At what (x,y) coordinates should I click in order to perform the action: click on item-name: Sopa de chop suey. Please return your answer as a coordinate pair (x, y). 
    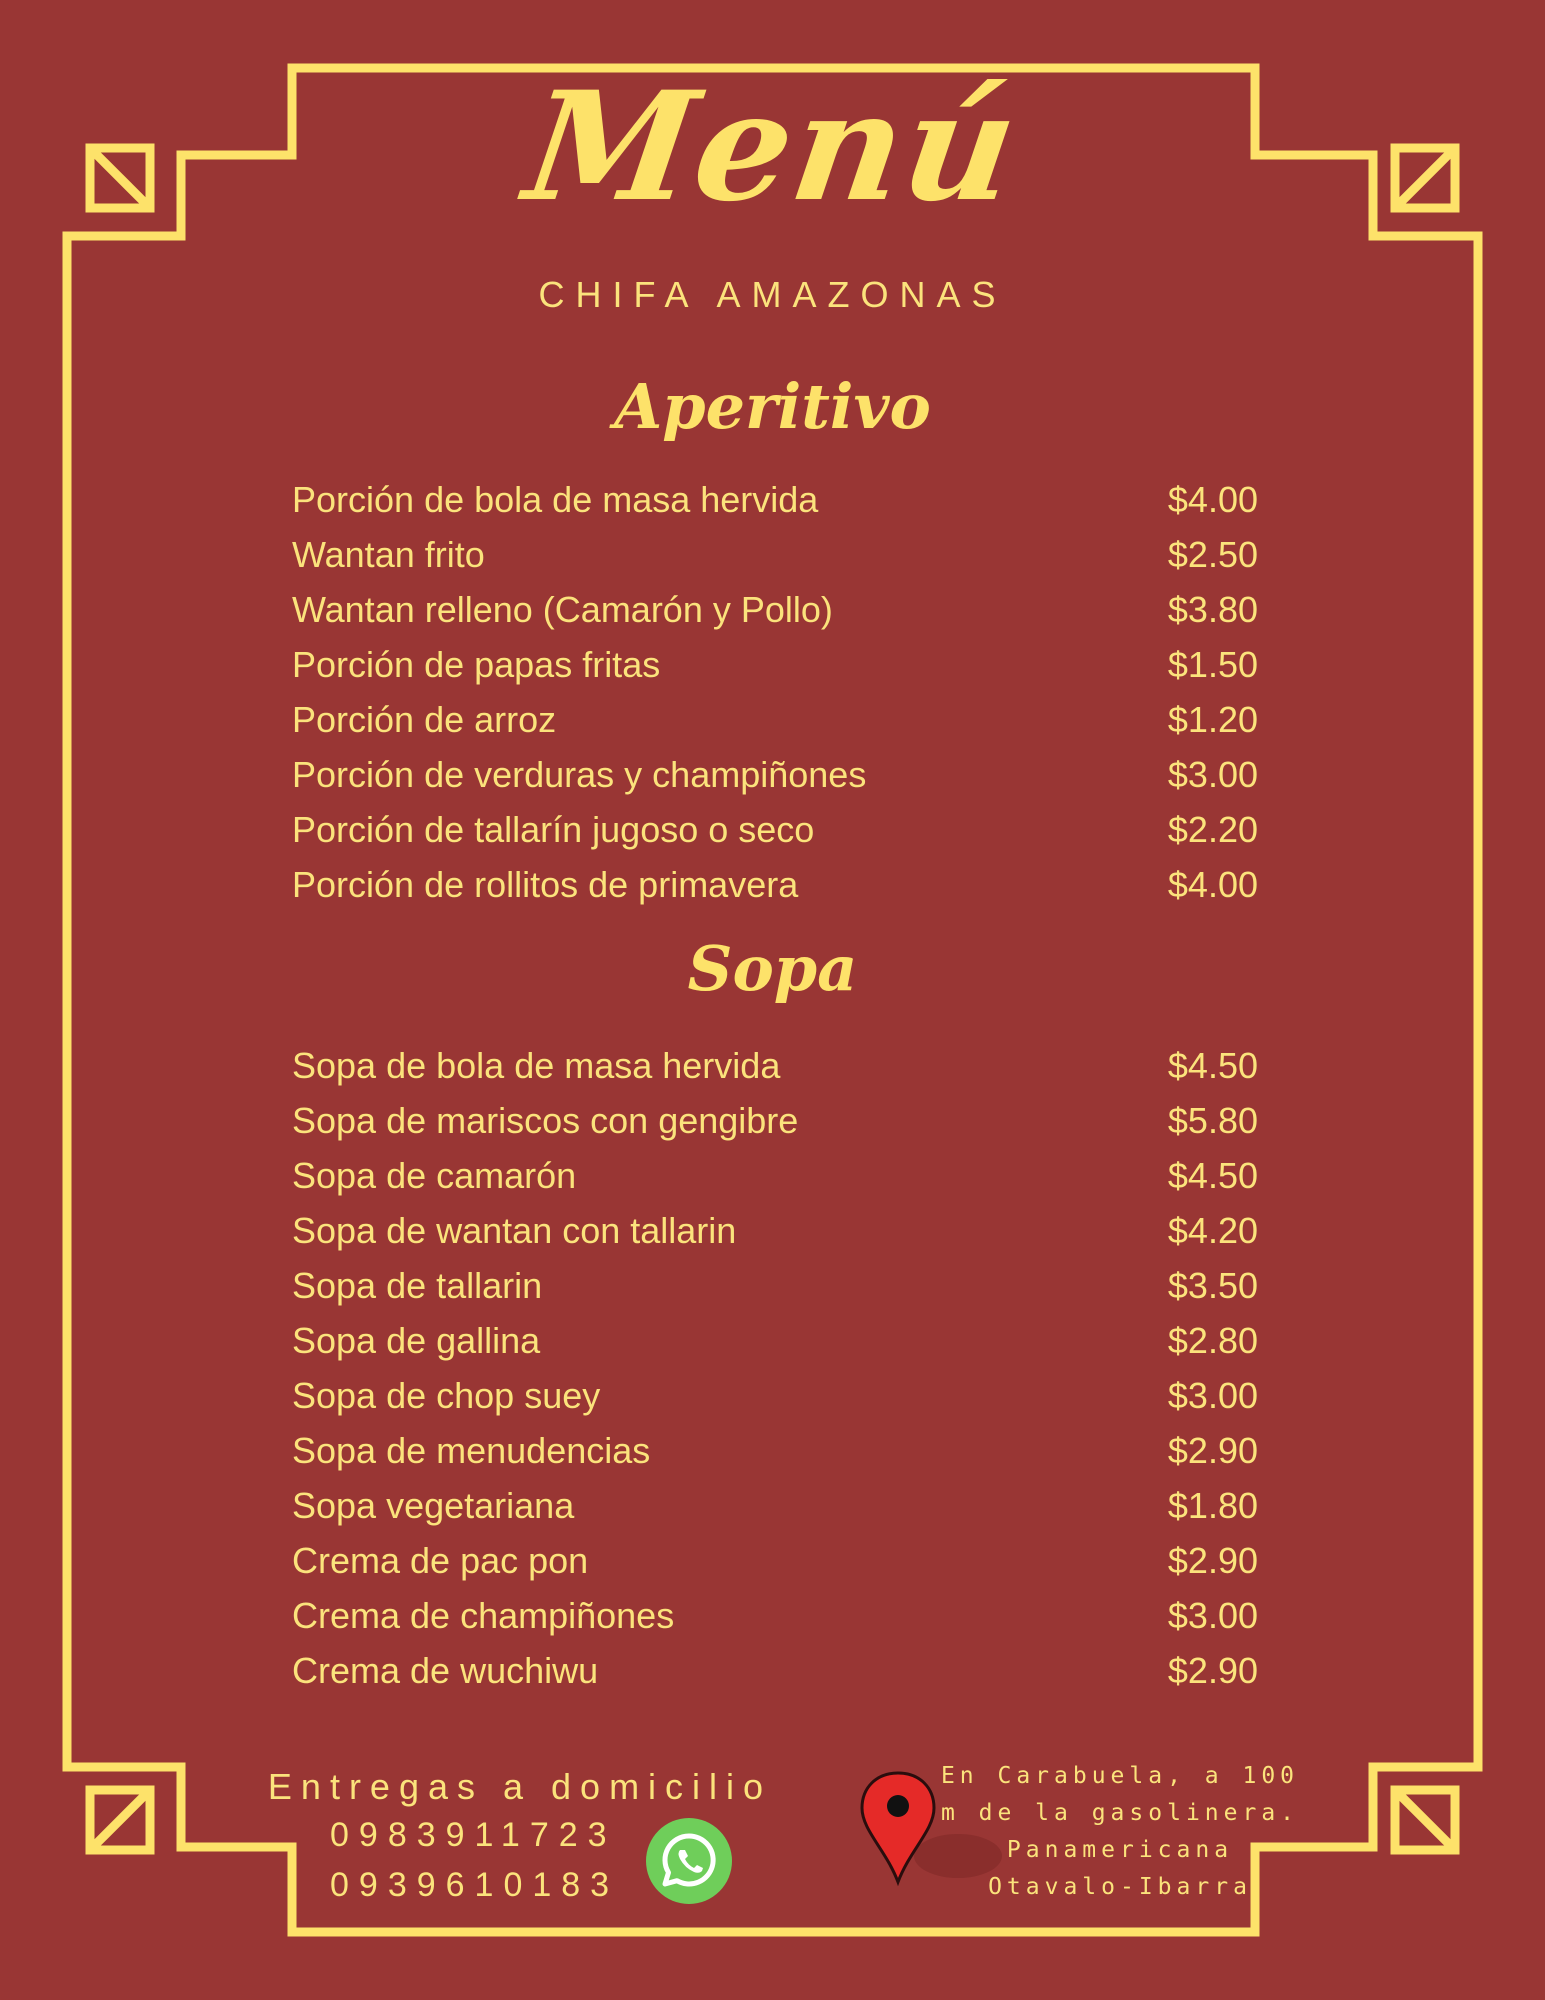
    Looking at the image, I should click on (446, 1395).